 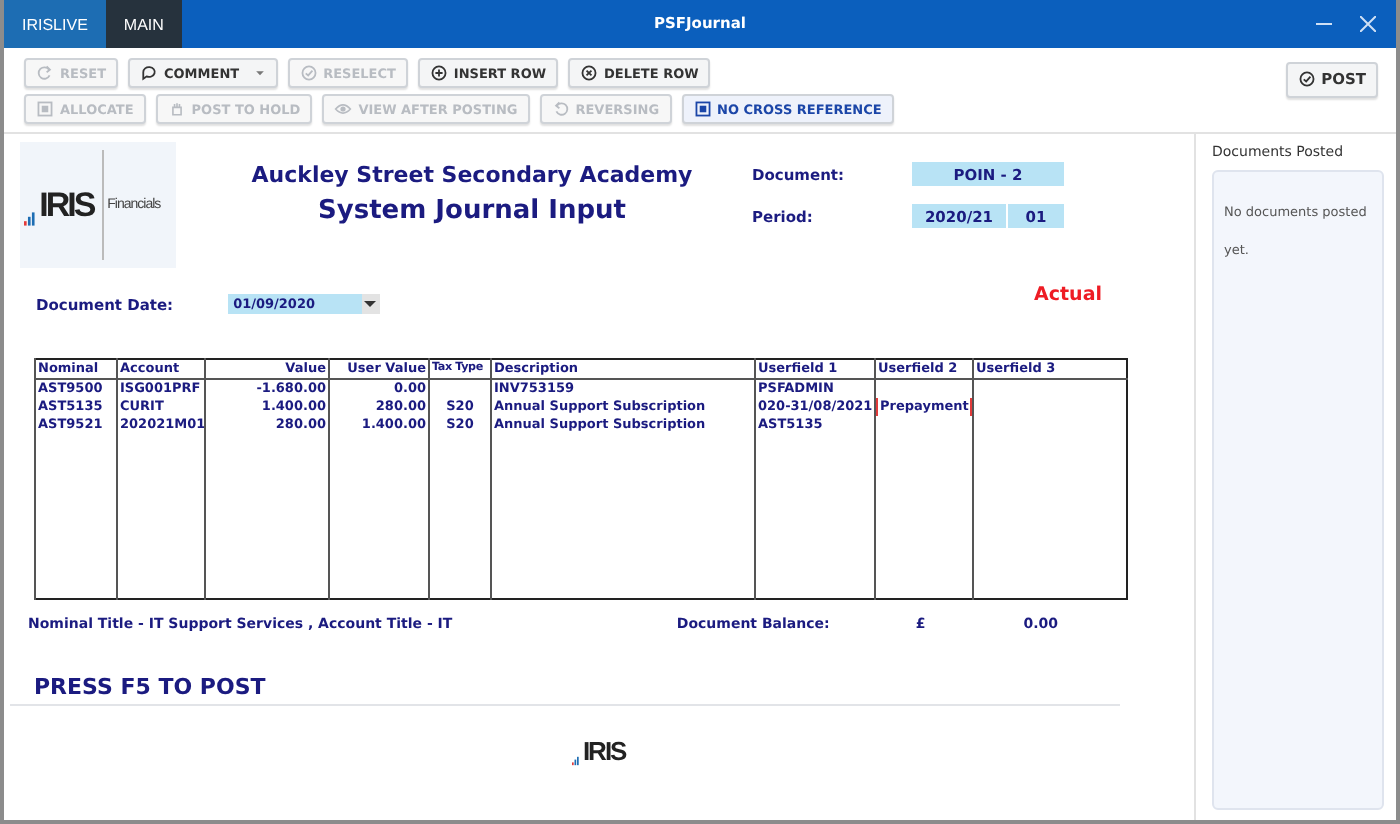 What do you see at coordinates (149, 73) in the screenshot?
I see `speech-bubble-icon` at bounding box center [149, 73].